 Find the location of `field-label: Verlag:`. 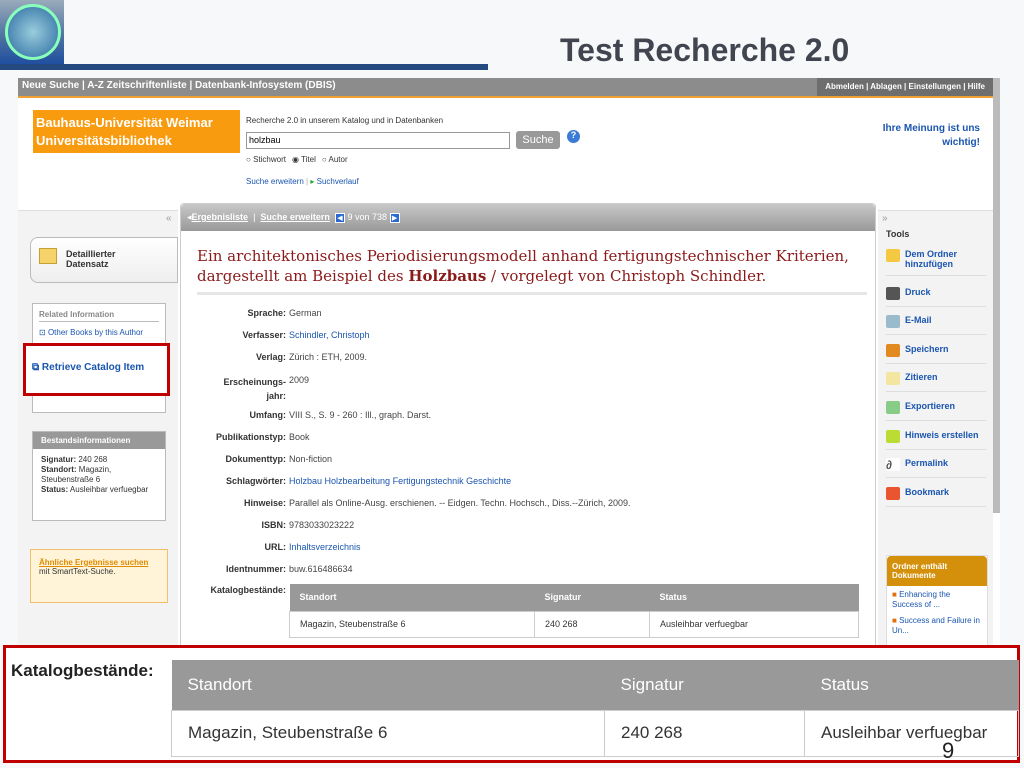

field-label: Verlag: is located at coordinates (270, 357).